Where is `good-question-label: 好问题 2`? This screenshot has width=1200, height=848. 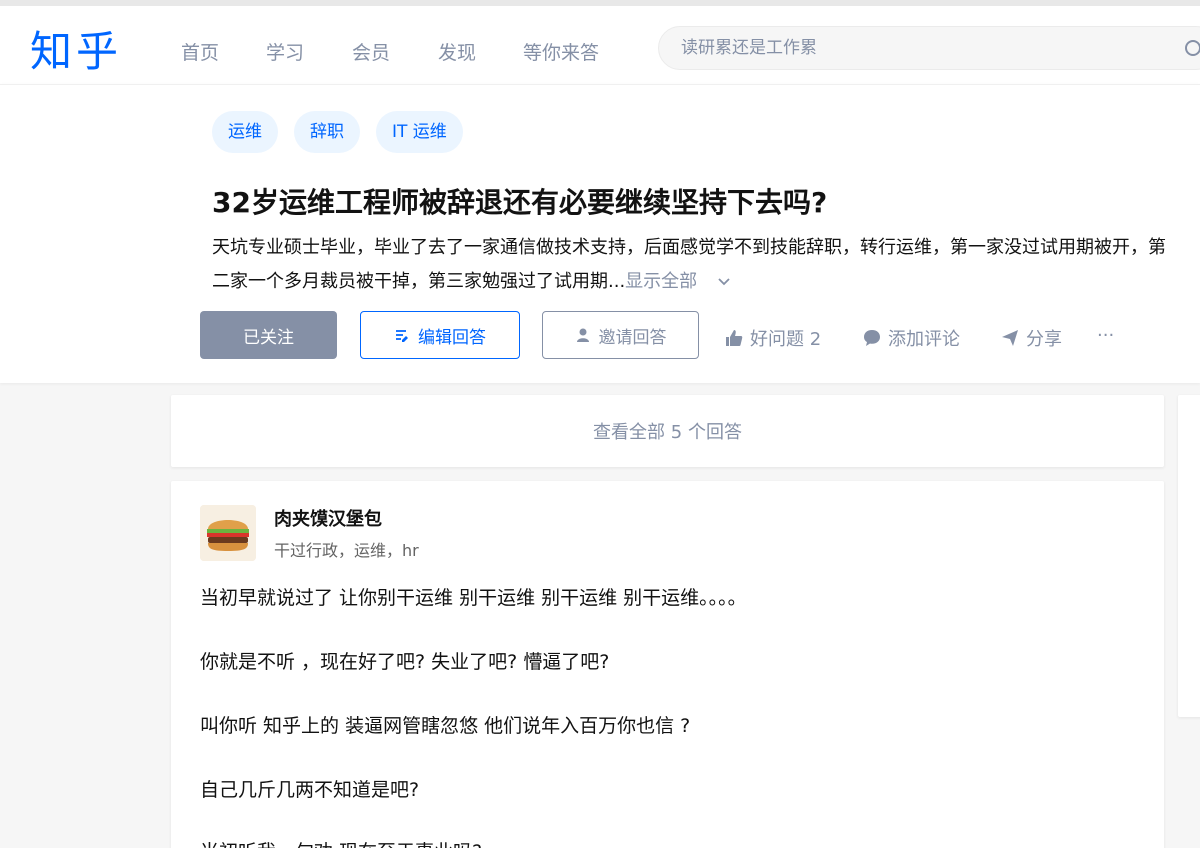 good-question-label: 好问题 2 is located at coordinates (786, 339).